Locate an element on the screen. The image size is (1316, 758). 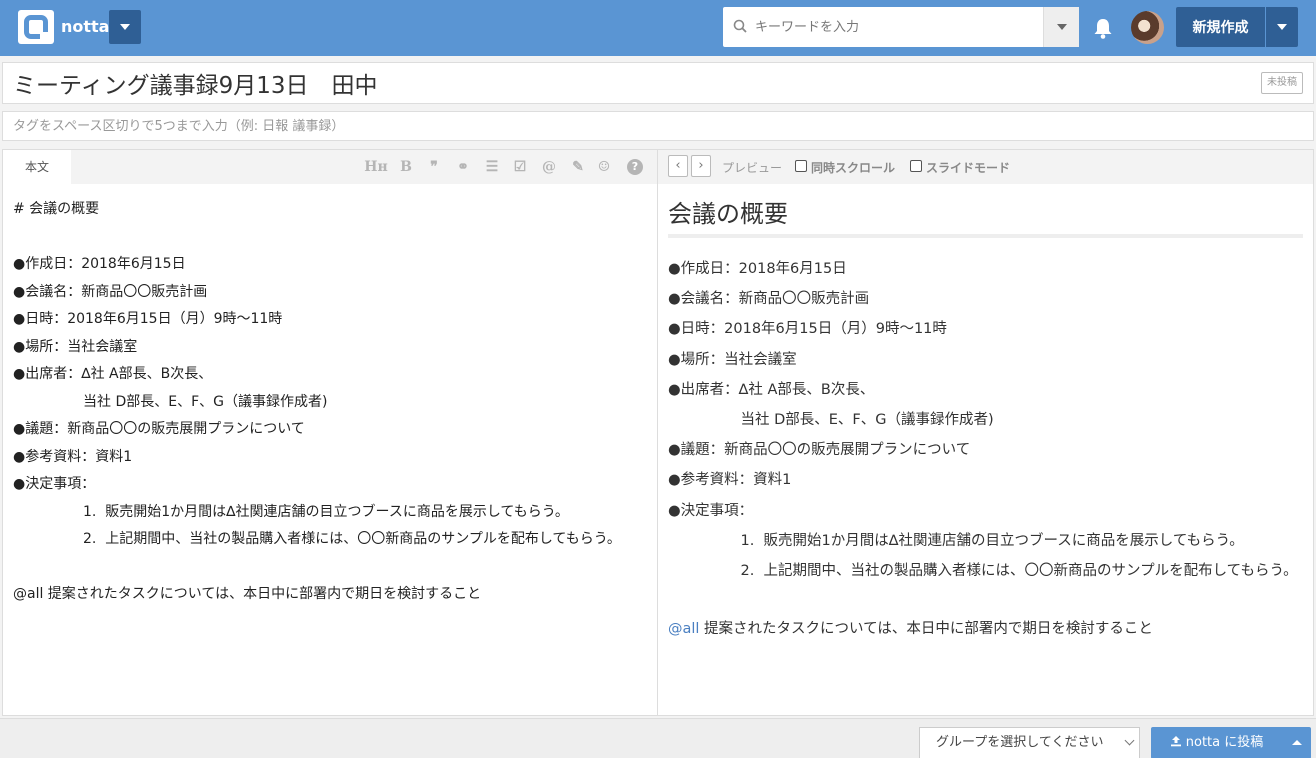
mention-link: @all is located at coordinates (683, 629).